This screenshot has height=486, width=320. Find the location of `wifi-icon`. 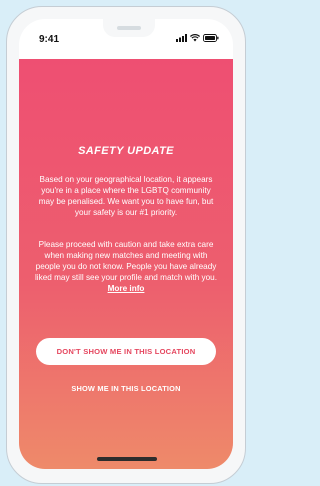

wifi-icon is located at coordinates (195, 38).